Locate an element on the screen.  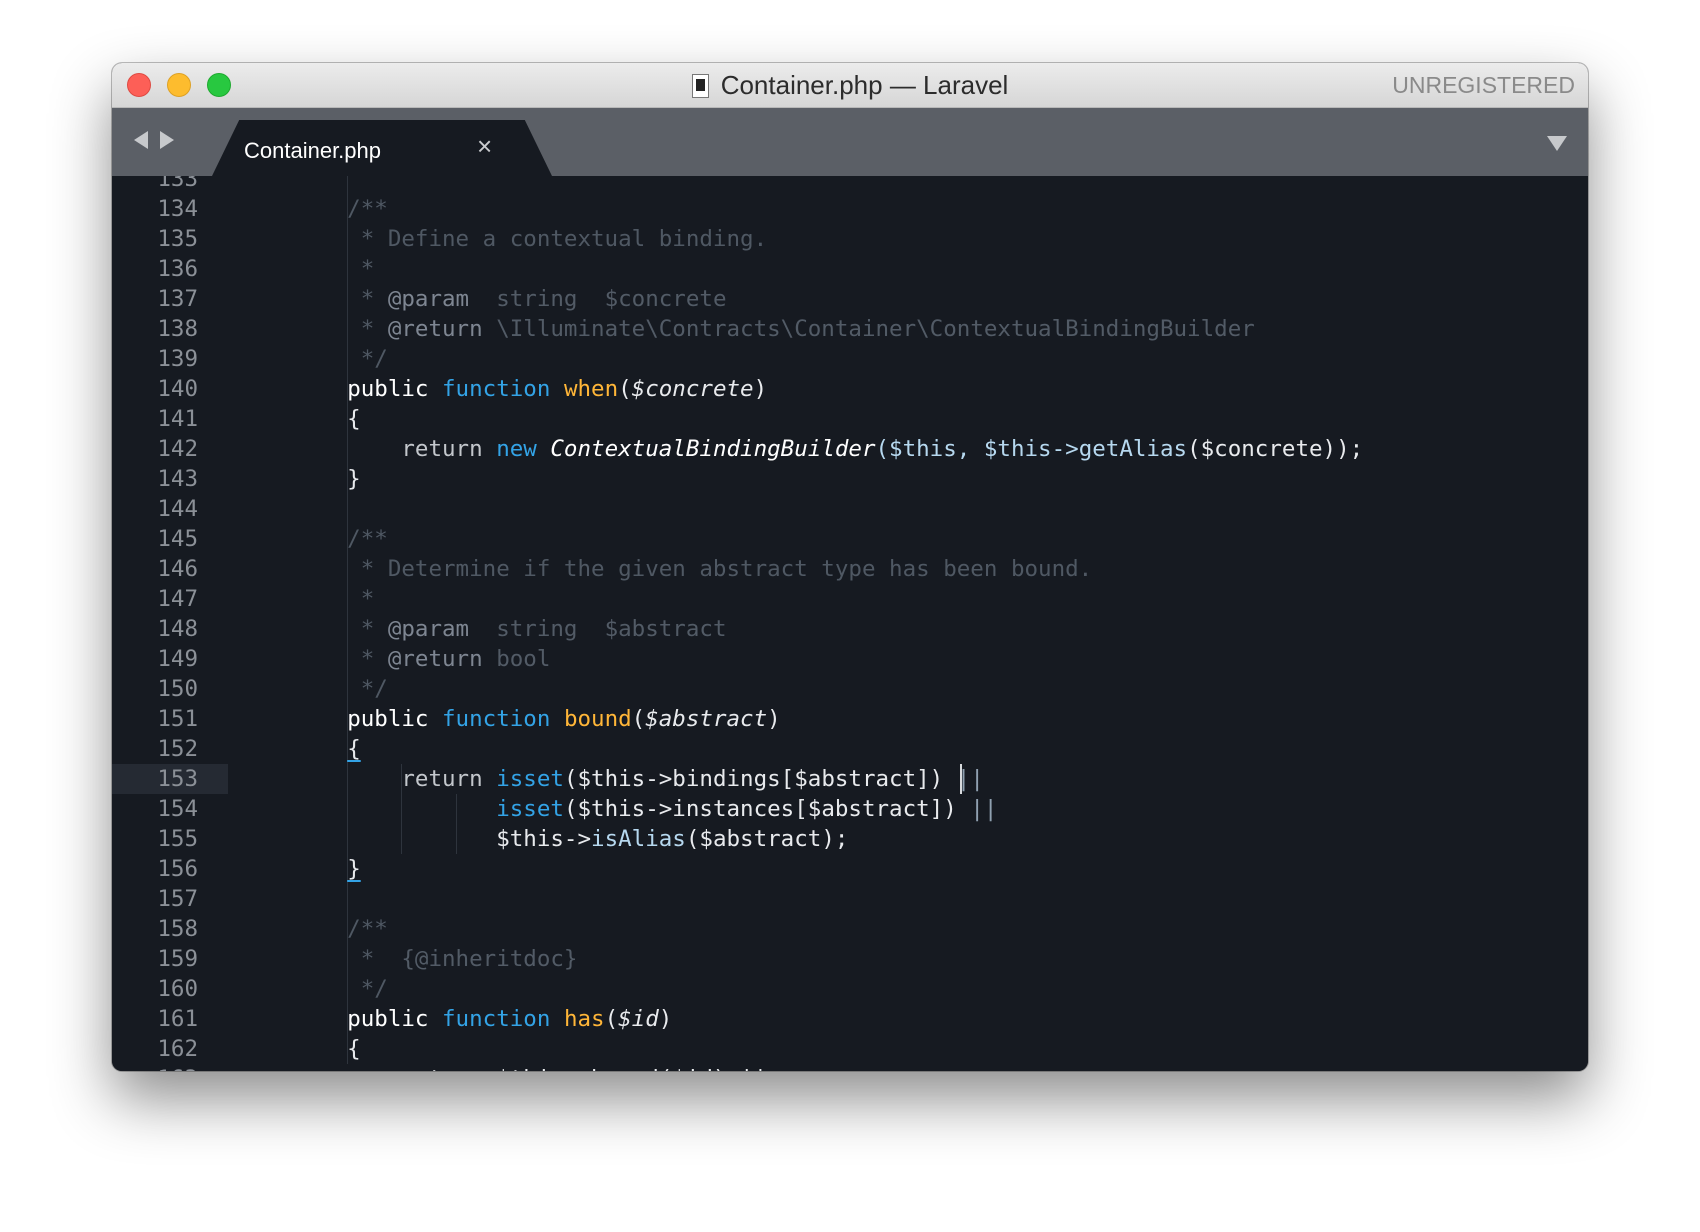
code-line: * @param string $abstract is located at coordinates (510, 629).